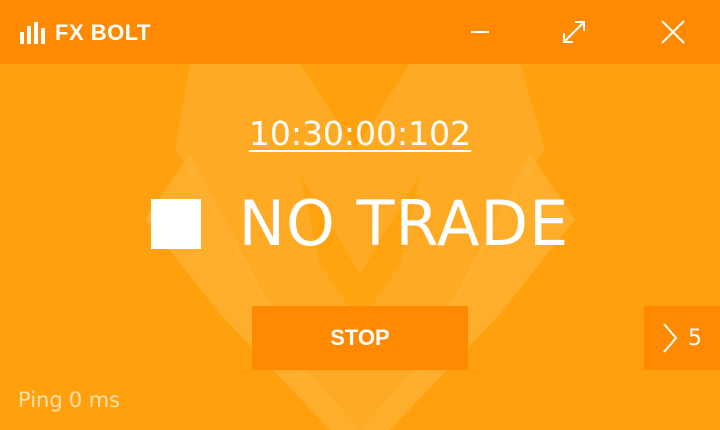 Image resolution: width=720 pixels, height=430 pixels. I want to click on signal-bars-icon, so click(32, 33).